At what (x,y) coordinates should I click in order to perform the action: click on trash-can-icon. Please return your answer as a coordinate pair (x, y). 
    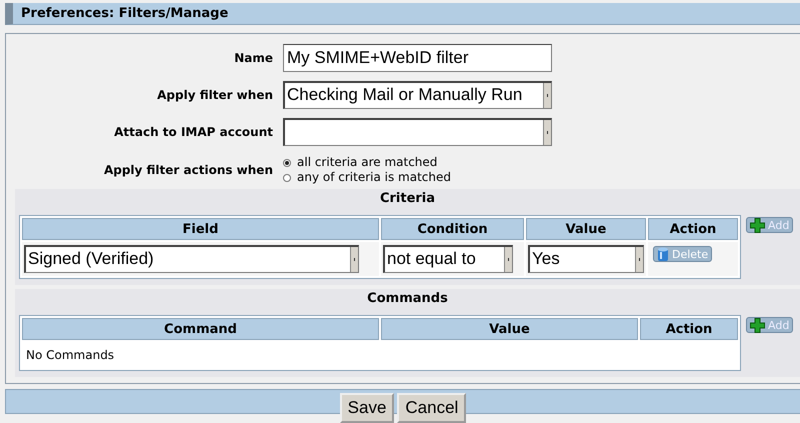
    Looking at the image, I should click on (663, 254).